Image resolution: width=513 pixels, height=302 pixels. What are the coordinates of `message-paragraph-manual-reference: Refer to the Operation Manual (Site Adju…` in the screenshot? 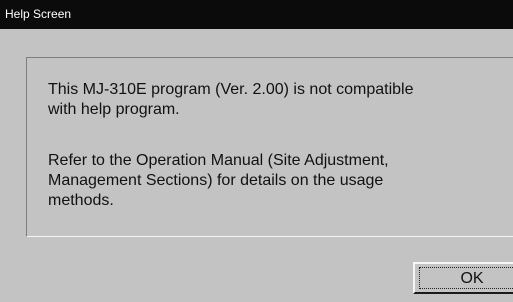 It's located at (218, 180).